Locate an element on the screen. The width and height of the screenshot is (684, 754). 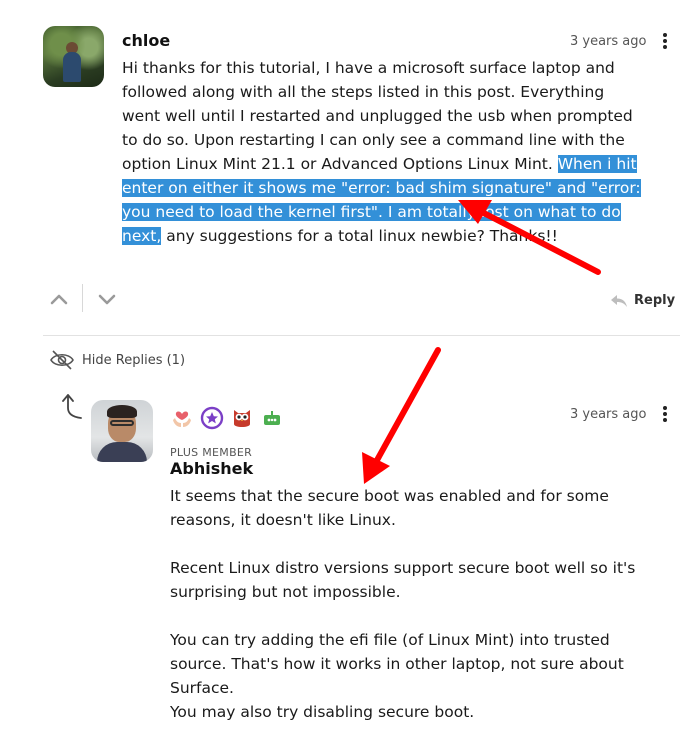
heart-hands-badge-icon is located at coordinates (182, 418).